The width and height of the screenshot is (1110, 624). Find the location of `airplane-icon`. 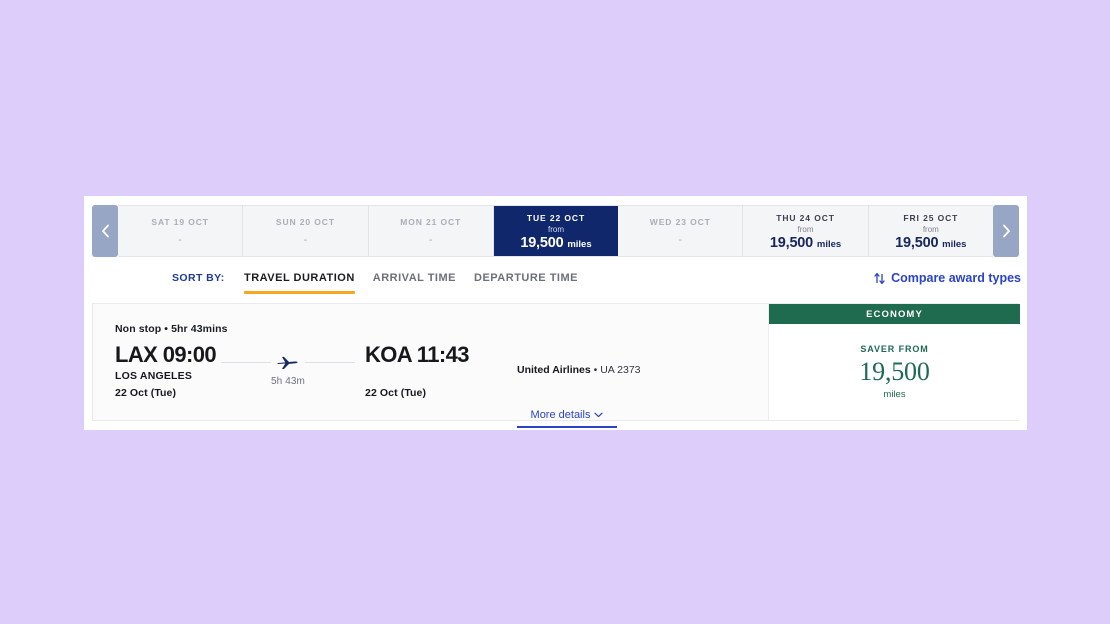

airplane-icon is located at coordinates (288, 362).